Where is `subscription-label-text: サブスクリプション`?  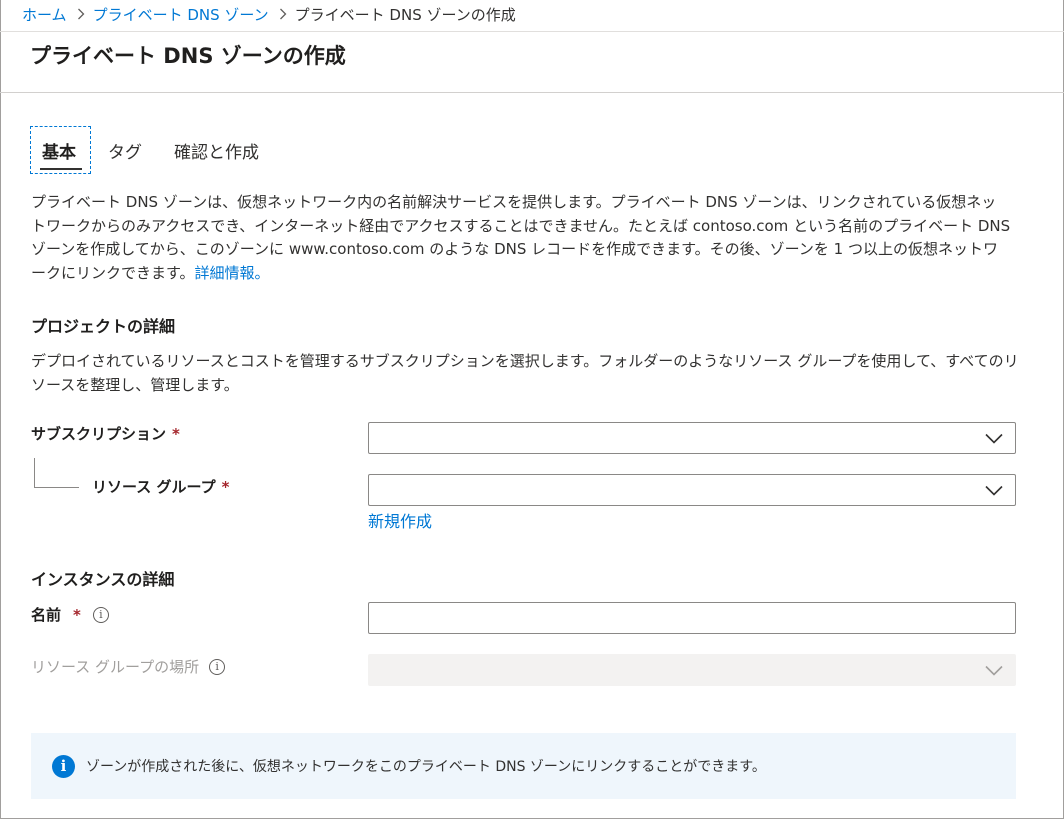
subscription-label-text: サブスクリプション is located at coordinates (99, 434).